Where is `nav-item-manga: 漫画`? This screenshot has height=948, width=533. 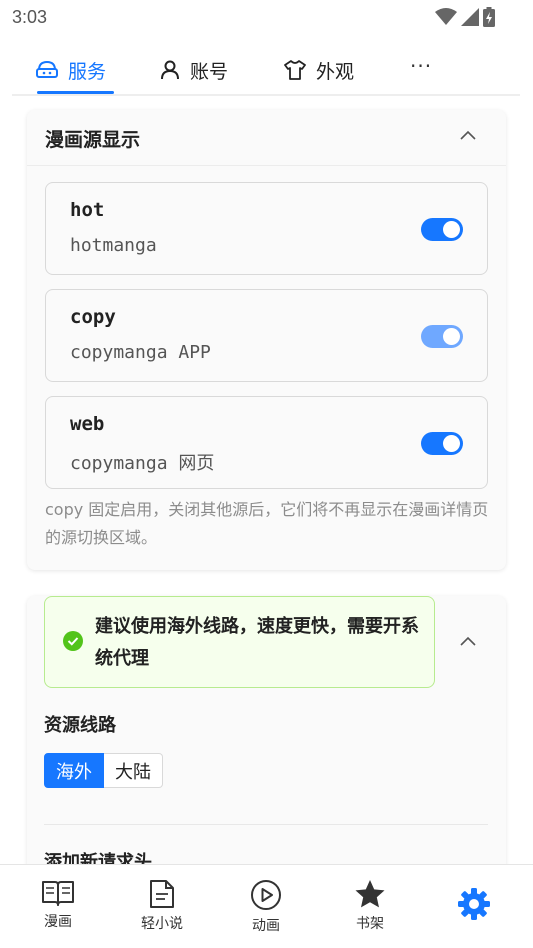 nav-item-manga: 漫画 is located at coordinates (58, 905).